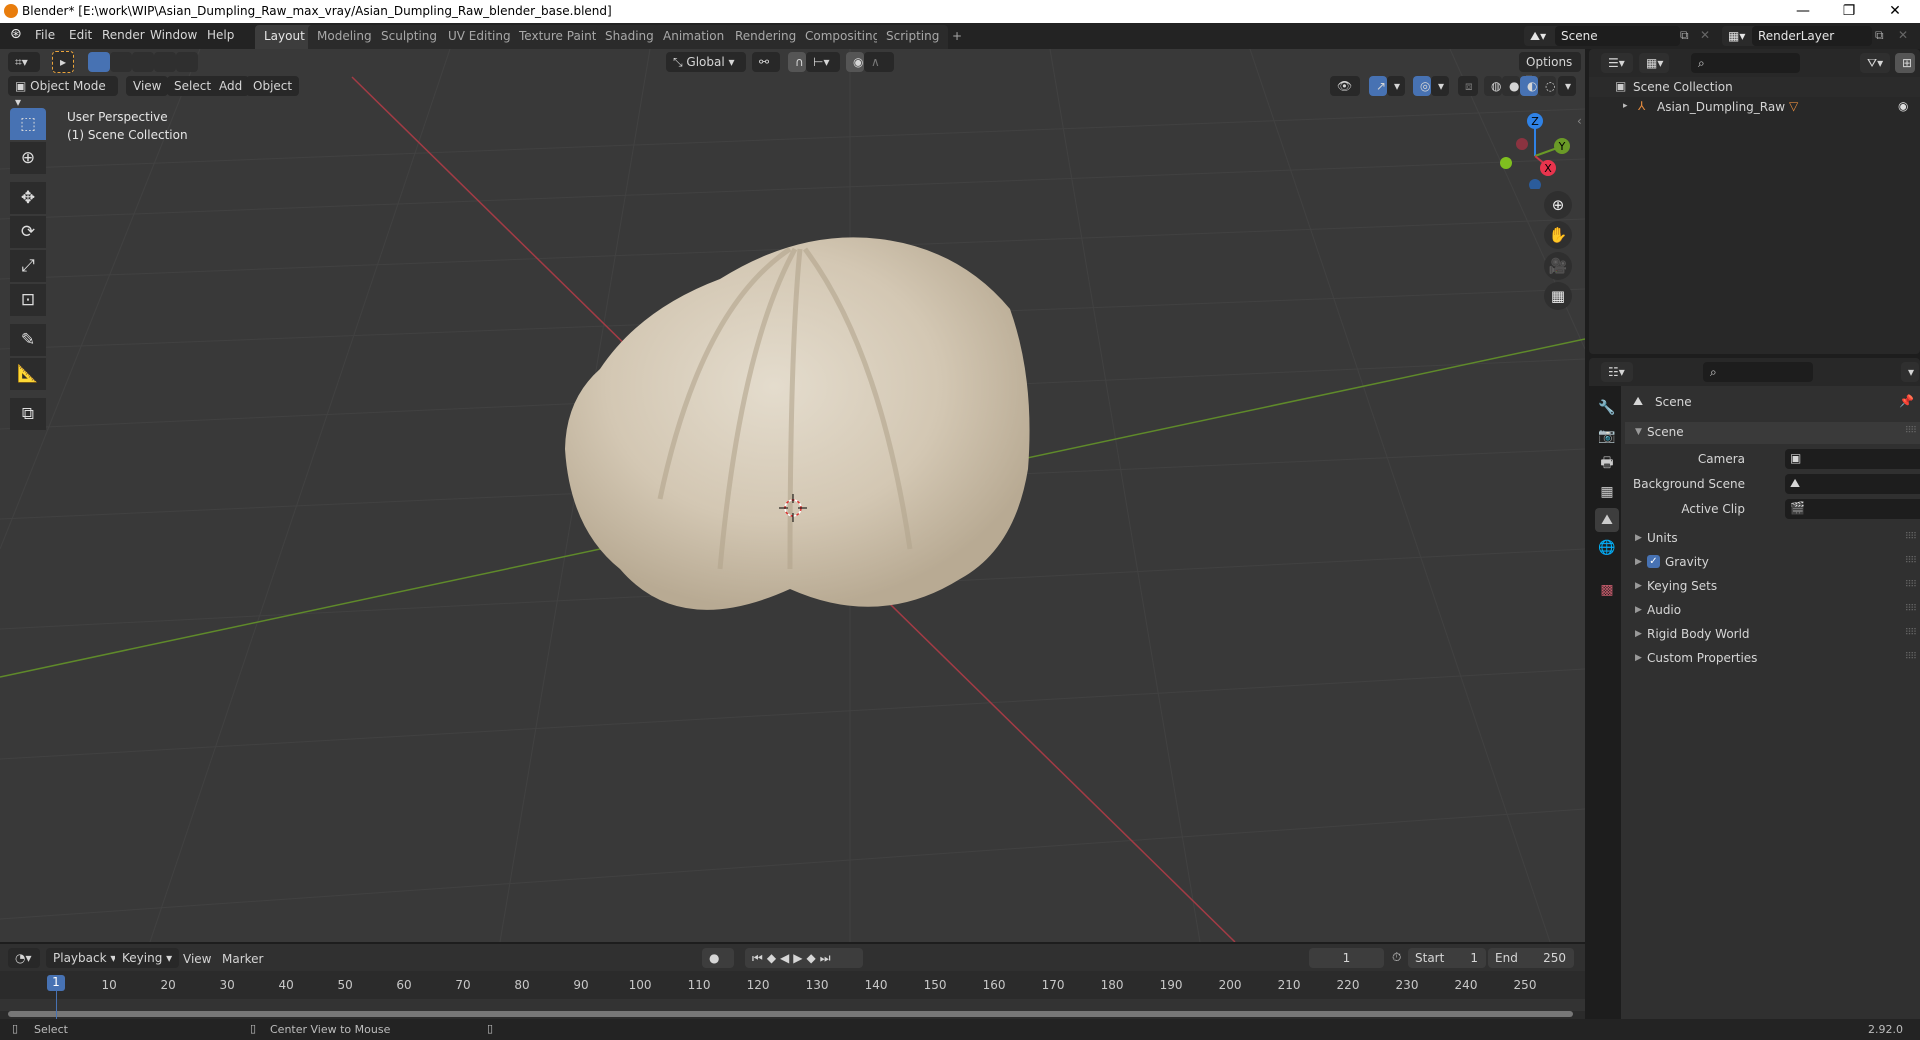 The image size is (1920, 1040). Describe the element at coordinates (843, 37) in the screenshot. I see `tab-compositing: Compositing` at that location.